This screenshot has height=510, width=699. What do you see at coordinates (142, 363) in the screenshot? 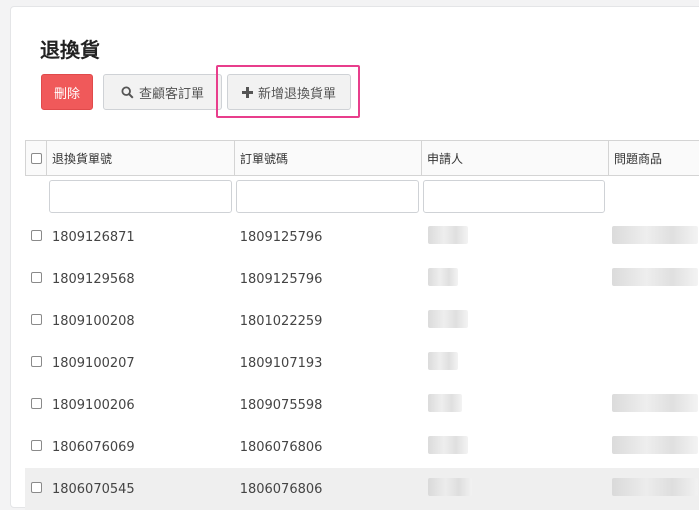
I see `return-no-cell: 1809100207` at bounding box center [142, 363].